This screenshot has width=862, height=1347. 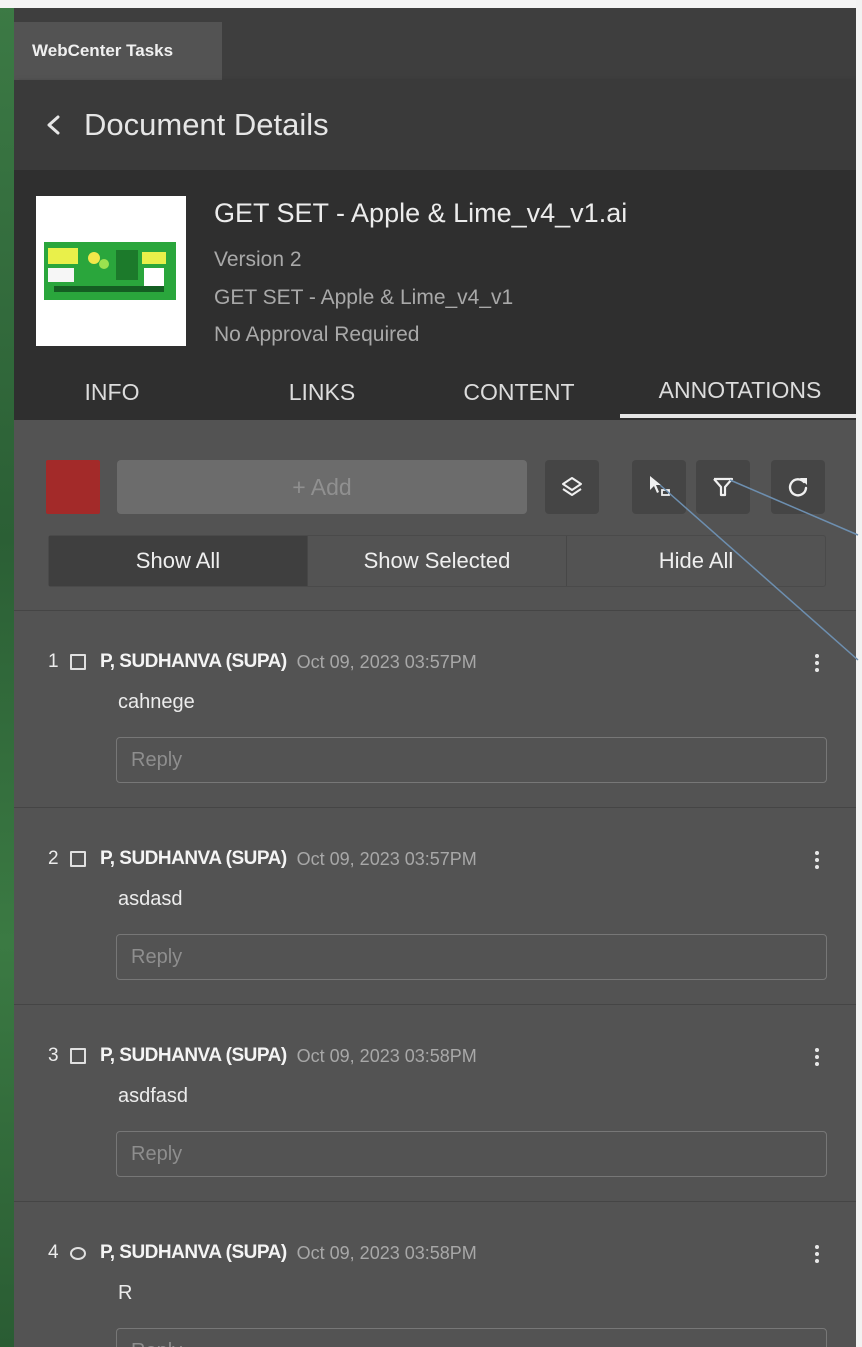 What do you see at coordinates (435, 520) in the screenshot?
I see `annotation-toolbar: + Add Show All Show Selected Hide All` at bounding box center [435, 520].